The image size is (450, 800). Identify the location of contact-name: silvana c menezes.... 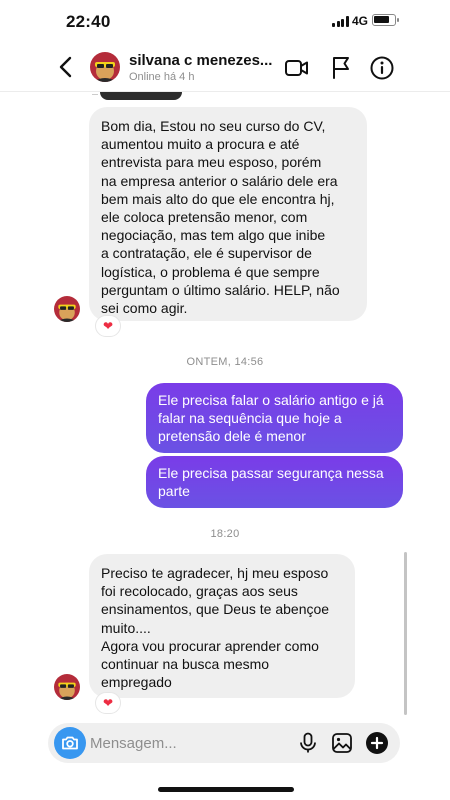
(200, 60).